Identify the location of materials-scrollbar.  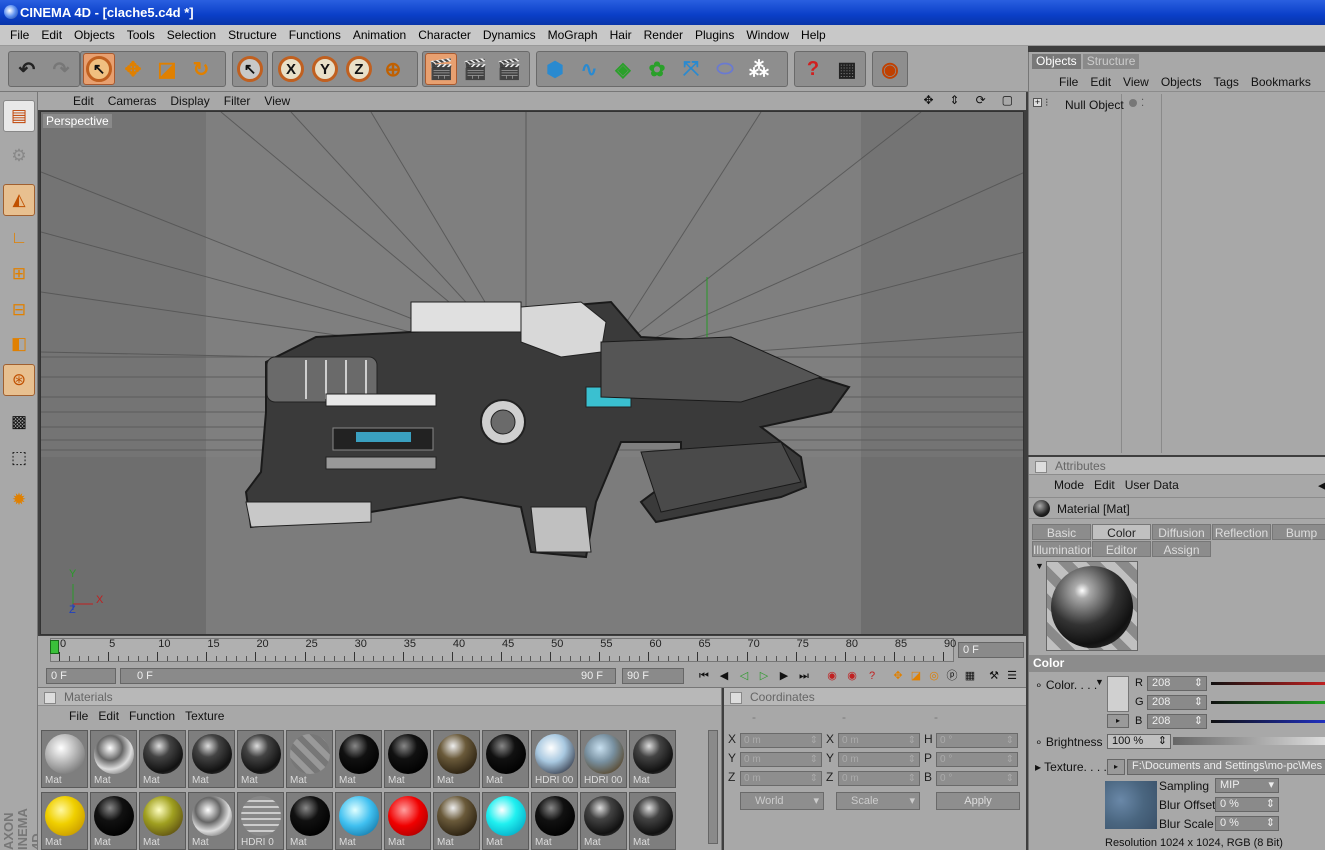
(713, 787).